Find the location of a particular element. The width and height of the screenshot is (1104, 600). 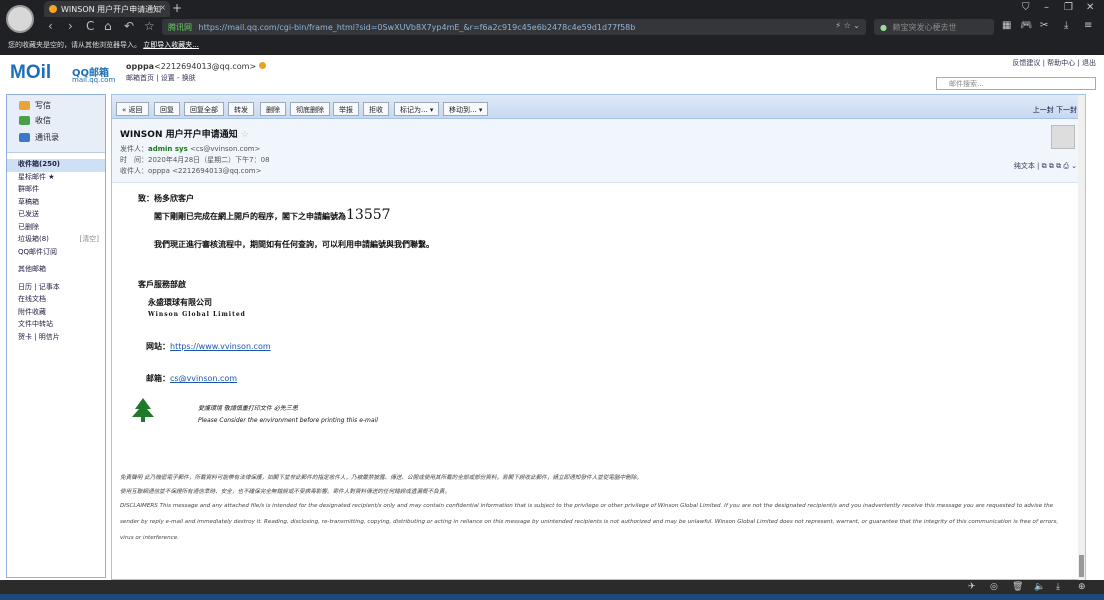

scissors-icon: ✂ is located at coordinates (1044, 25).